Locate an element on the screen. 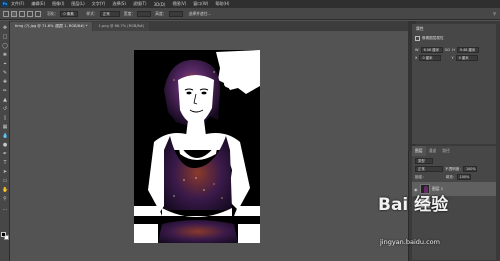 This screenshot has height=261, width=500. tab-layers: 图层 is located at coordinates (419, 151).